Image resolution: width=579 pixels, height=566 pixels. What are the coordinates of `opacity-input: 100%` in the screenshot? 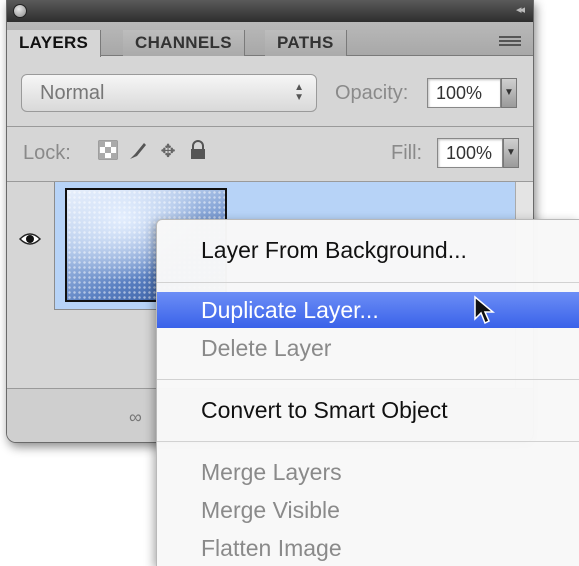 It's located at (464, 93).